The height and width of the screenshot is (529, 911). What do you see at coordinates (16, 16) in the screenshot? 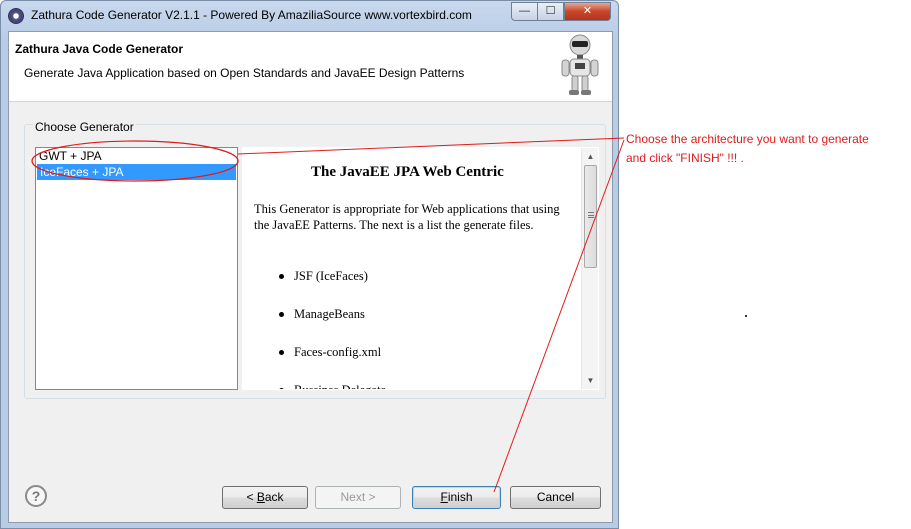
I see `app-icon` at bounding box center [16, 16].